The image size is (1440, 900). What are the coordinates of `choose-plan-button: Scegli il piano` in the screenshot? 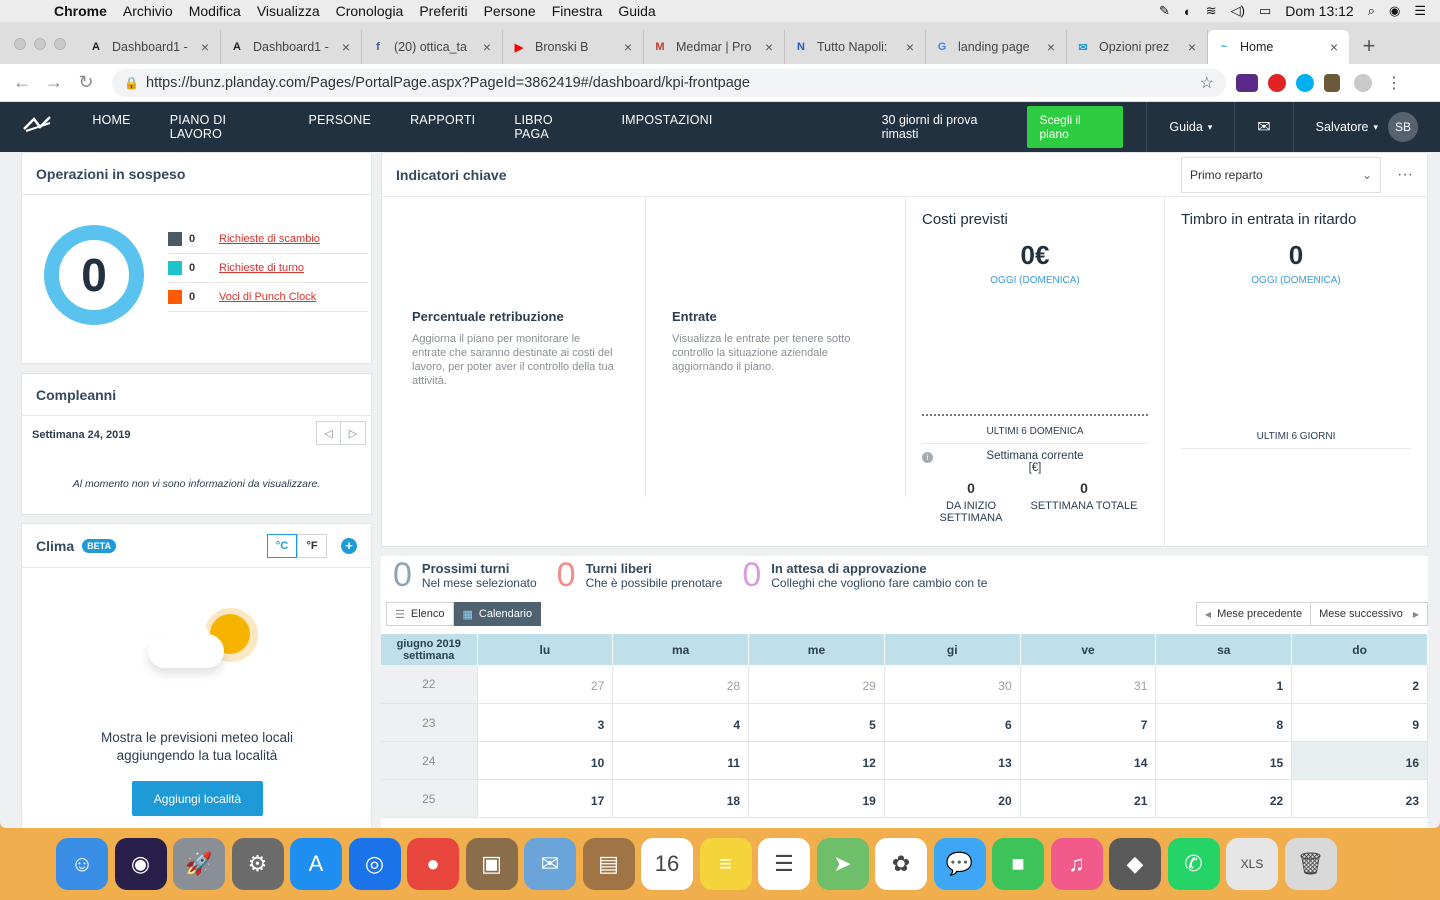 It's located at (1075, 127).